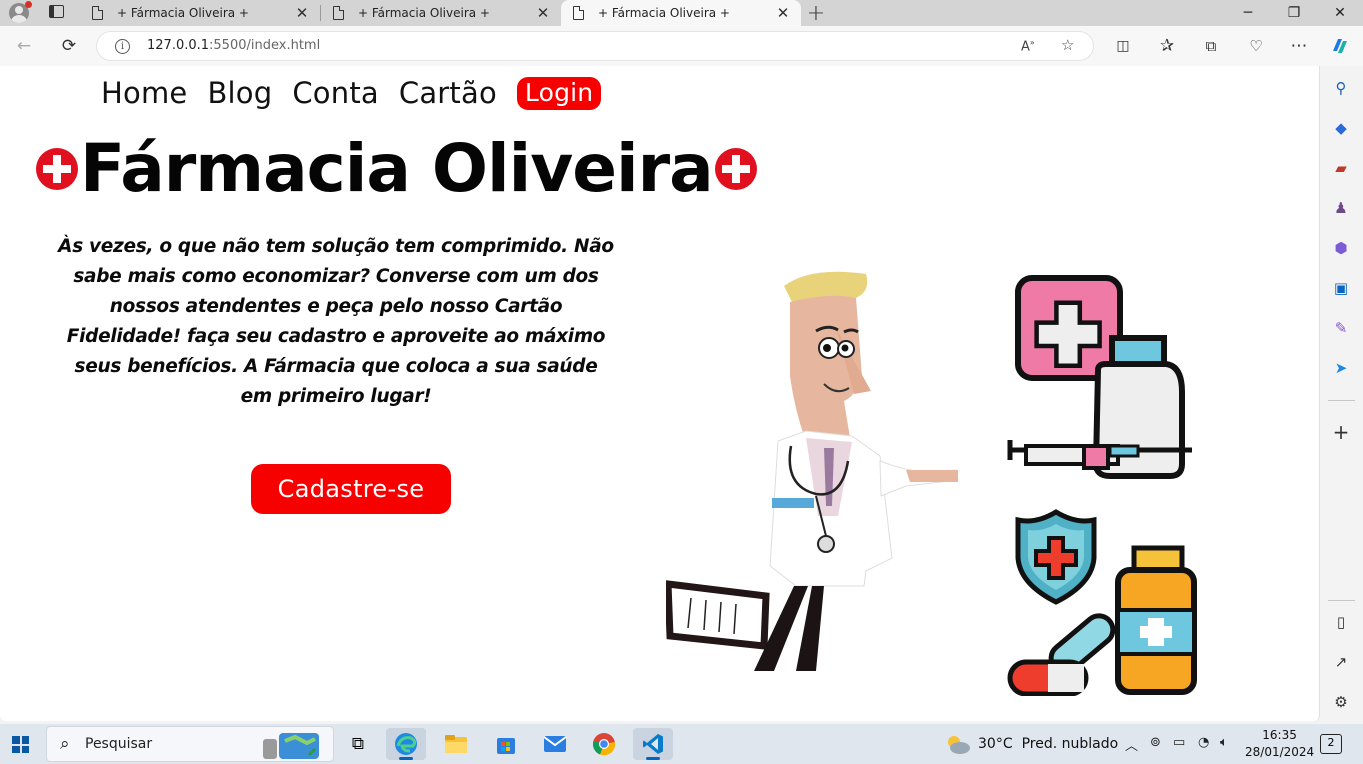 The image size is (1363, 764). What do you see at coordinates (1341, 702) in the screenshot?
I see `settings-gear-icon: ⚙` at bounding box center [1341, 702].